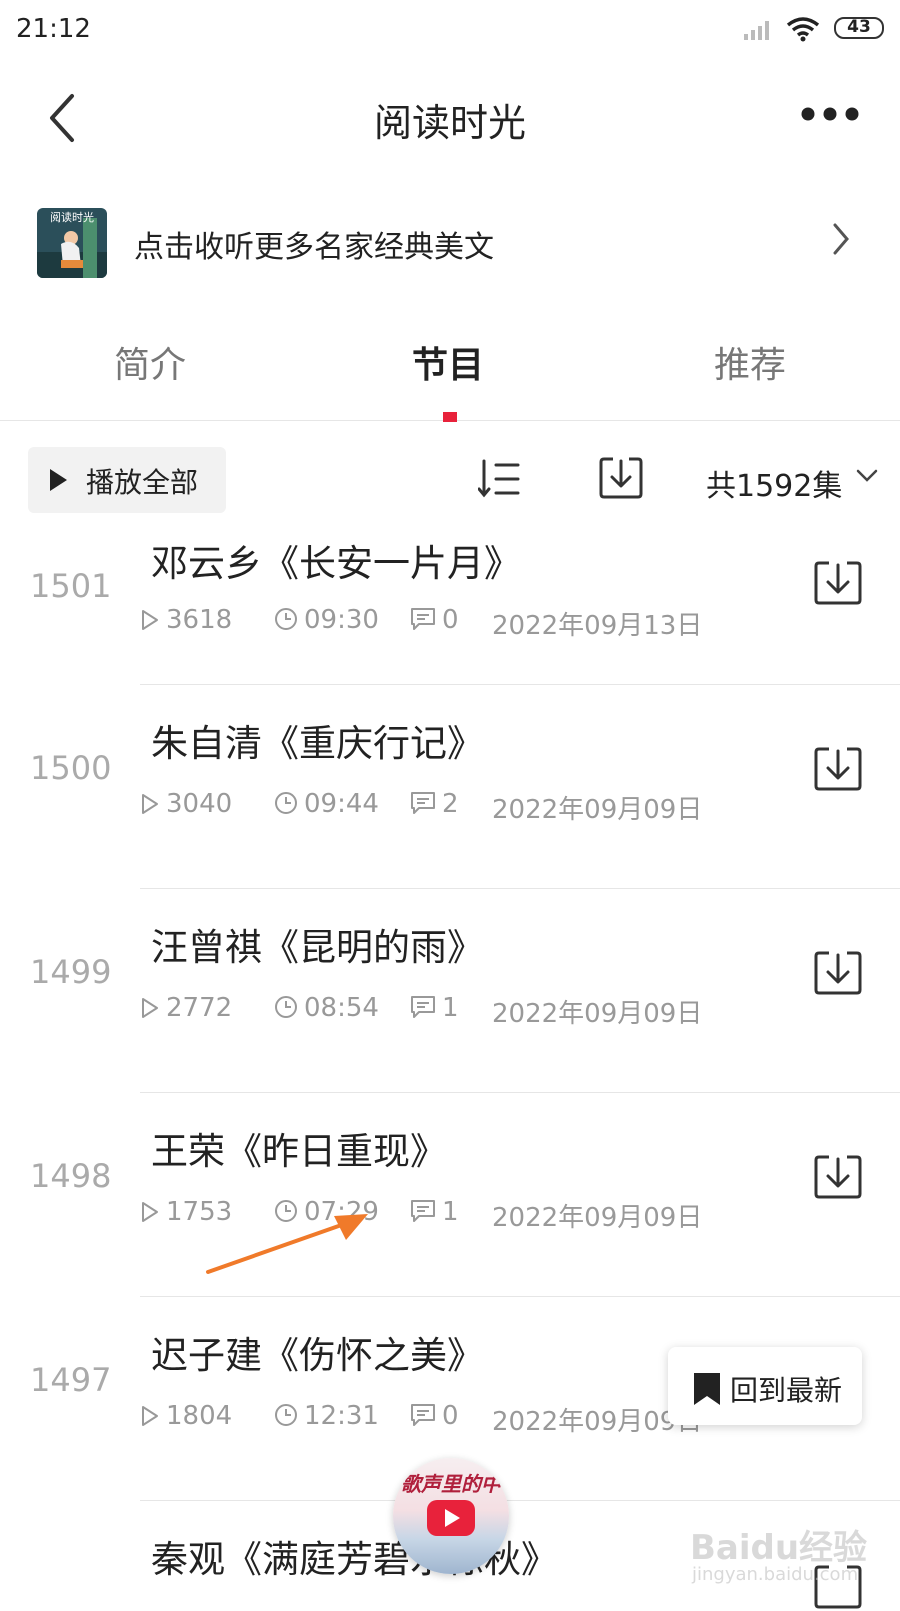 This screenshot has width=900, height=1611. Describe the element at coordinates (71, 586) in the screenshot. I see `episode-number: 1501` at that location.